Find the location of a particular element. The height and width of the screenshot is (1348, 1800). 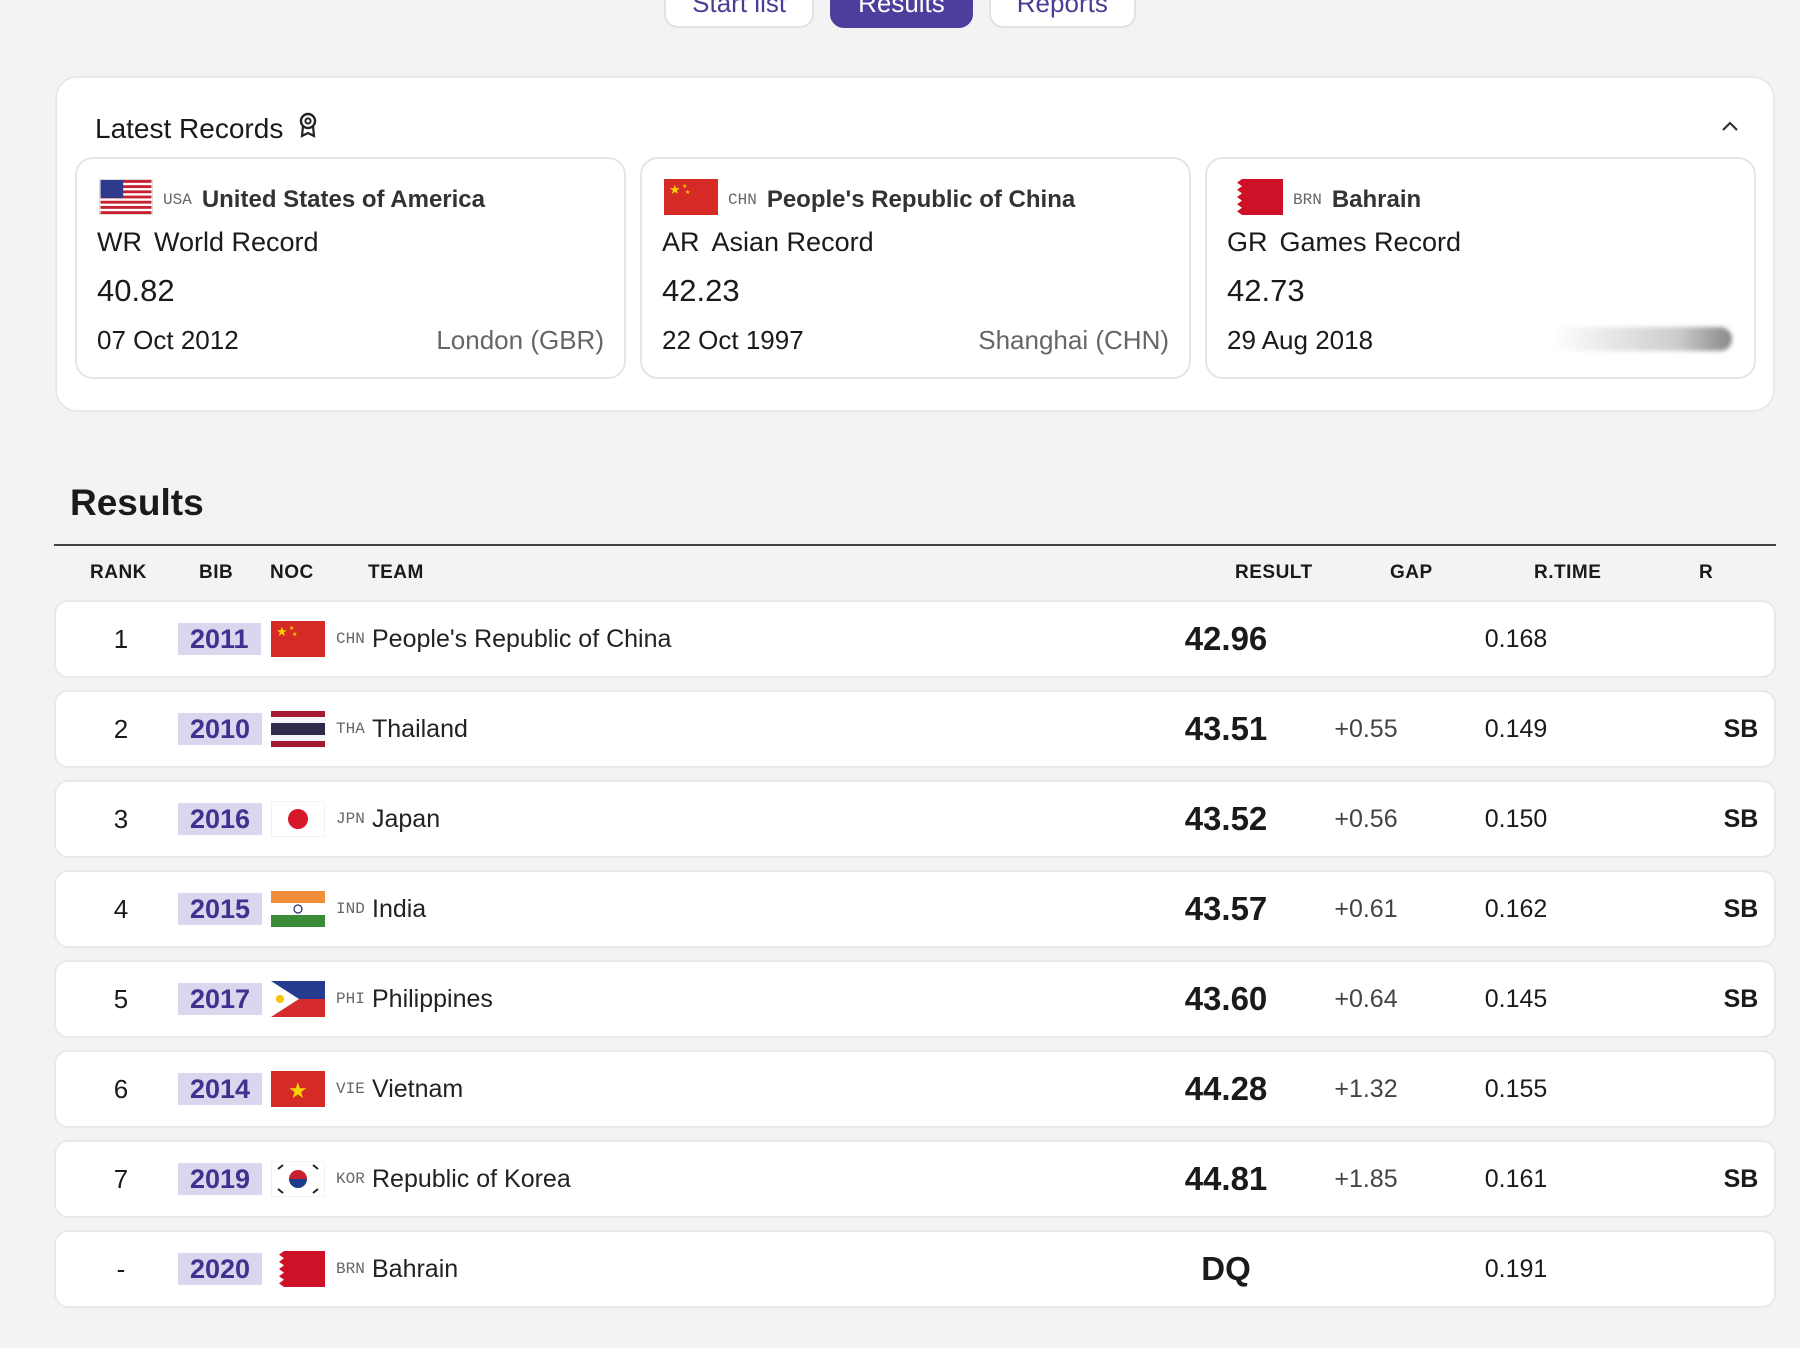

table-row: 6 2014 ★ VIE Vietnam 44.28 +1.32 0.155 is located at coordinates (915, 1089).